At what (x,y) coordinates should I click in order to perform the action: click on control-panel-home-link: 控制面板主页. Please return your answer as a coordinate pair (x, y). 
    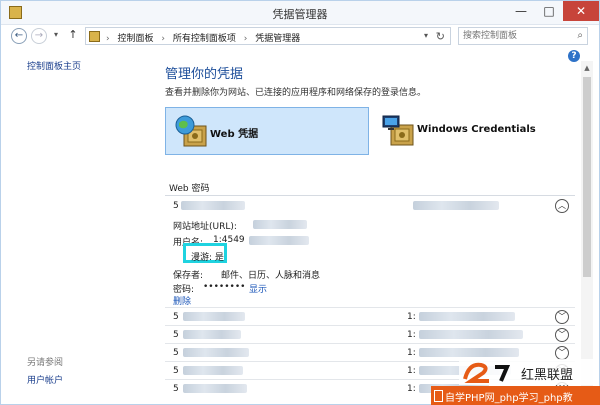
    Looking at the image, I should click on (54, 65).